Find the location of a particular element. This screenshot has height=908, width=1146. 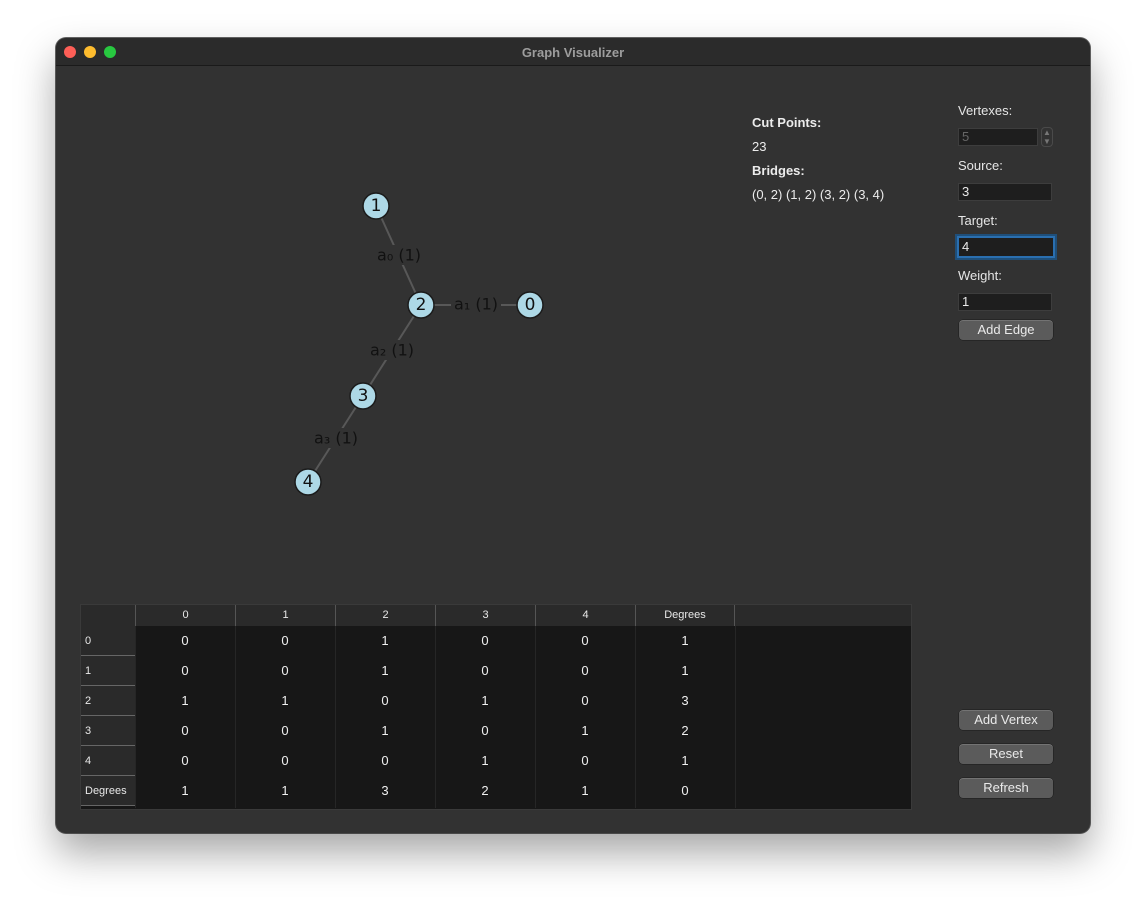

vertexes-label: Vertexes: is located at coordinates (985, 110).